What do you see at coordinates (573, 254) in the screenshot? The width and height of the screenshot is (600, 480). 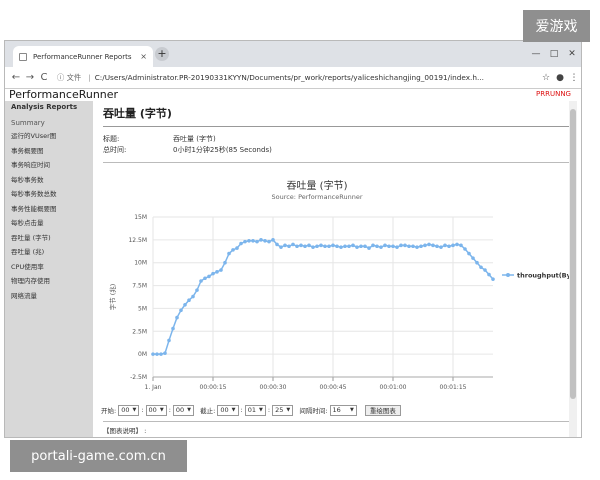 I see `scrollbar-thumb` at bounding box center [573, 254].